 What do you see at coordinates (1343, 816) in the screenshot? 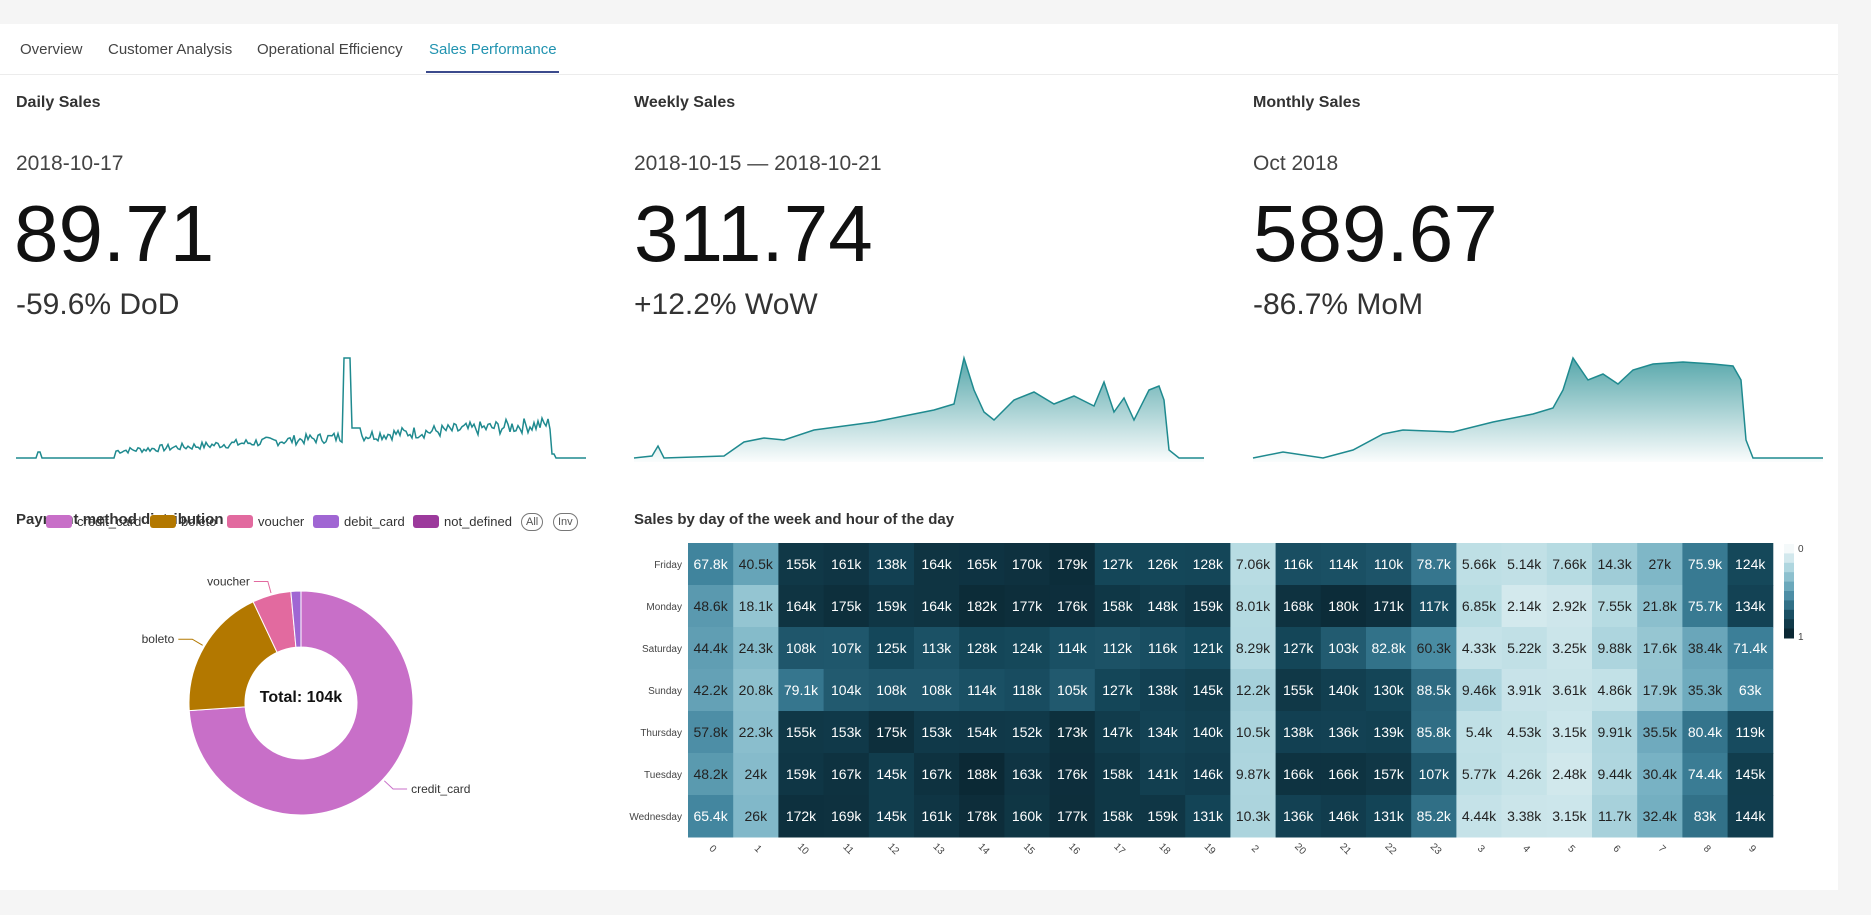
I see `heatmap-cell-label: 146k` at bounding box center [1343, 816].